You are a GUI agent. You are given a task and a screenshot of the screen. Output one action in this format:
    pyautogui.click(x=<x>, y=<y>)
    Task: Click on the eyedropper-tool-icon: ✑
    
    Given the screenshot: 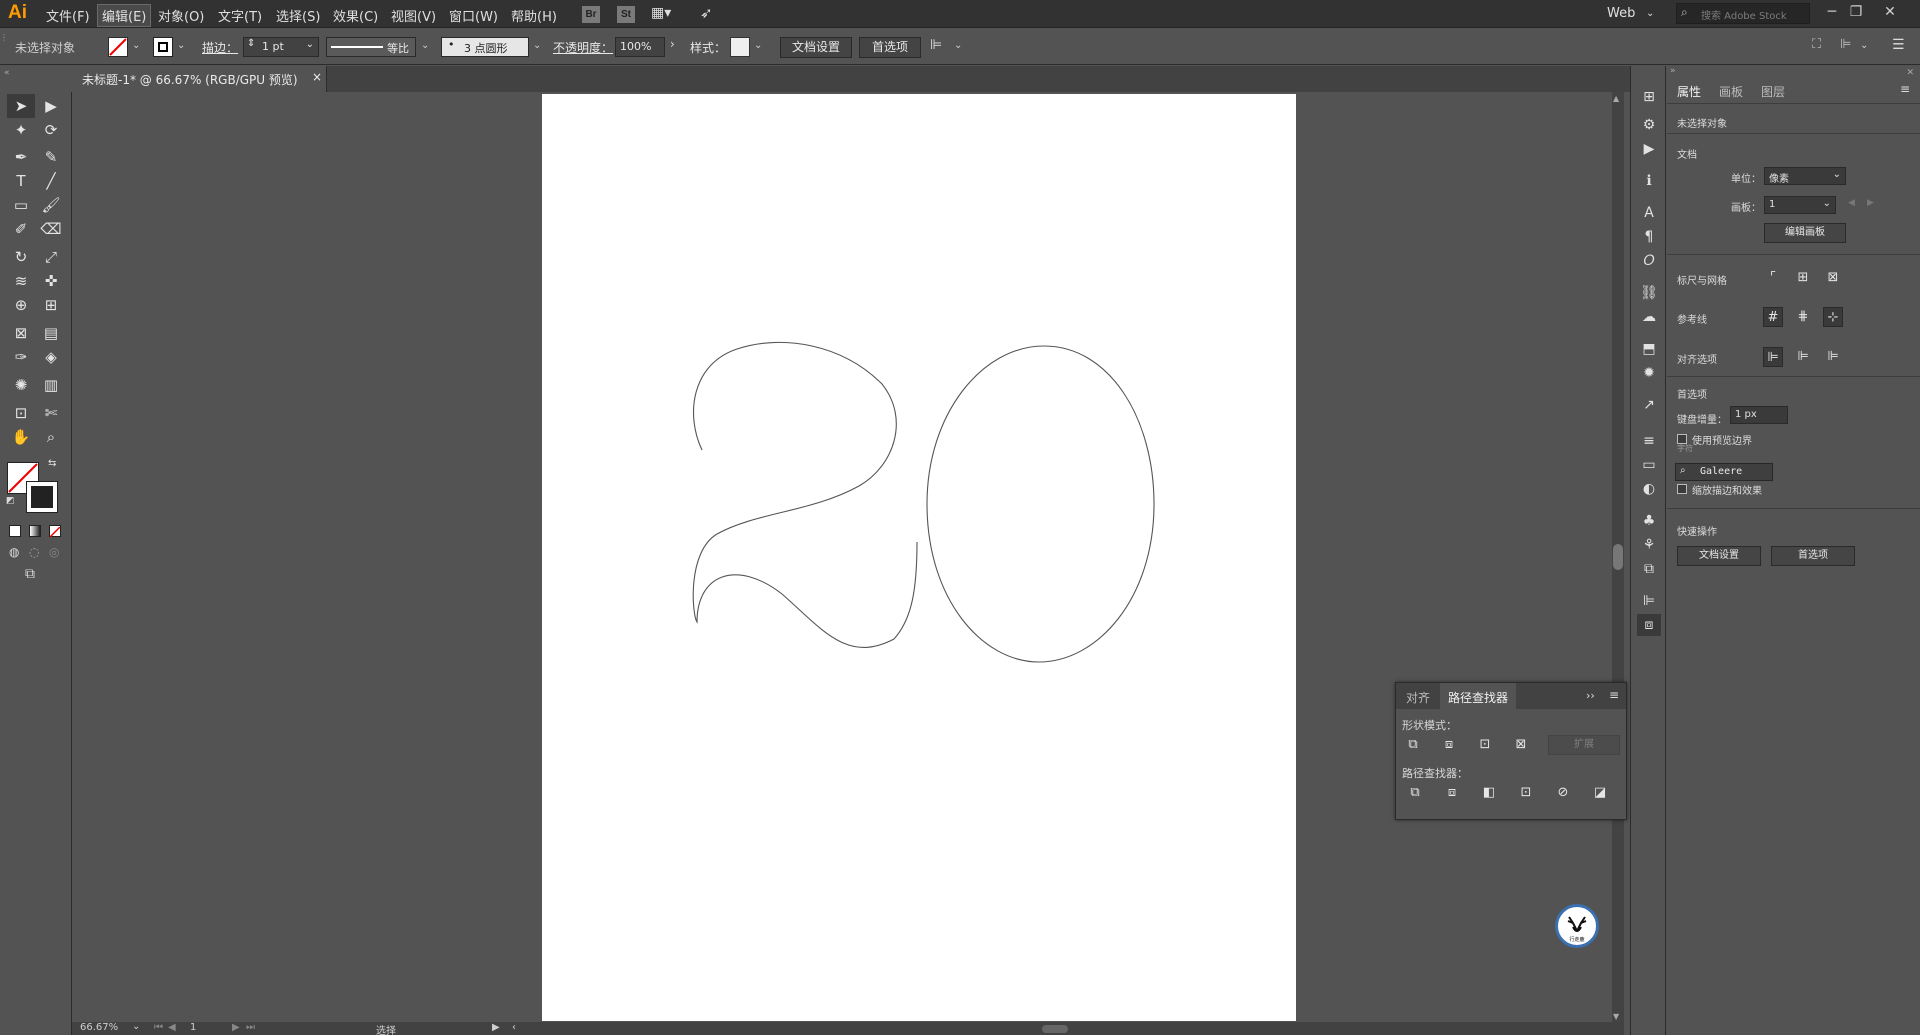 What is the action you would take?
    pyautogui.click(x=21, y=357)
    